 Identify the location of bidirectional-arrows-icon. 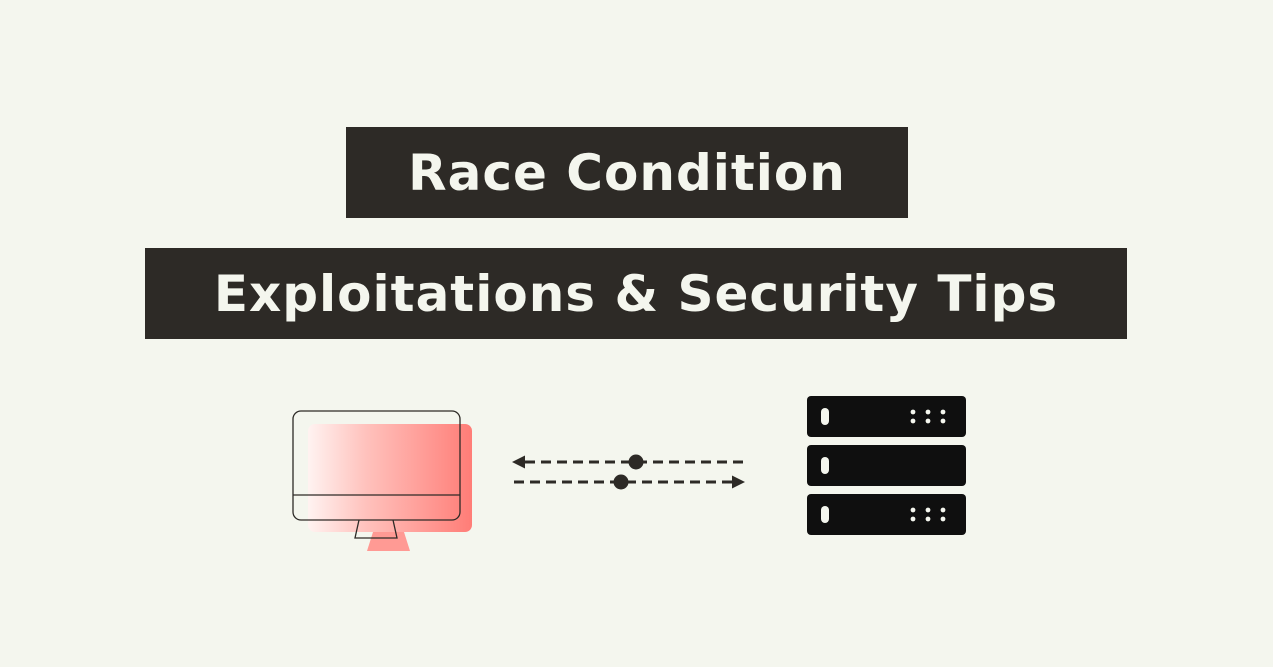
(628, 472).